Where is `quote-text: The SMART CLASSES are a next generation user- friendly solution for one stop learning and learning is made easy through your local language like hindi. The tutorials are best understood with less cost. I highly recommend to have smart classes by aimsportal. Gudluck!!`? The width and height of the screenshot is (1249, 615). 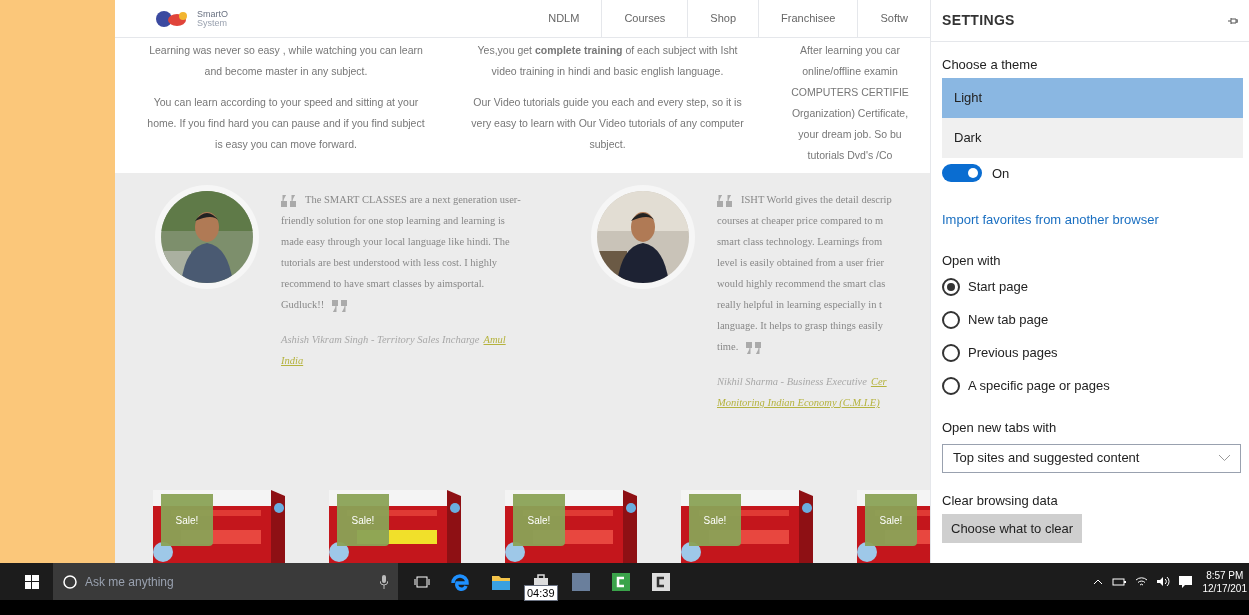 quote-text: The SMART CLASSES are a next generation user- friendly solution for one stop learning and learning is made easy through your local language like hindi. The tutorials are best understood with less cost. I highly recommend to have smart classes by aimsportal. Gudluck!! is located at coordinates (401, 253).